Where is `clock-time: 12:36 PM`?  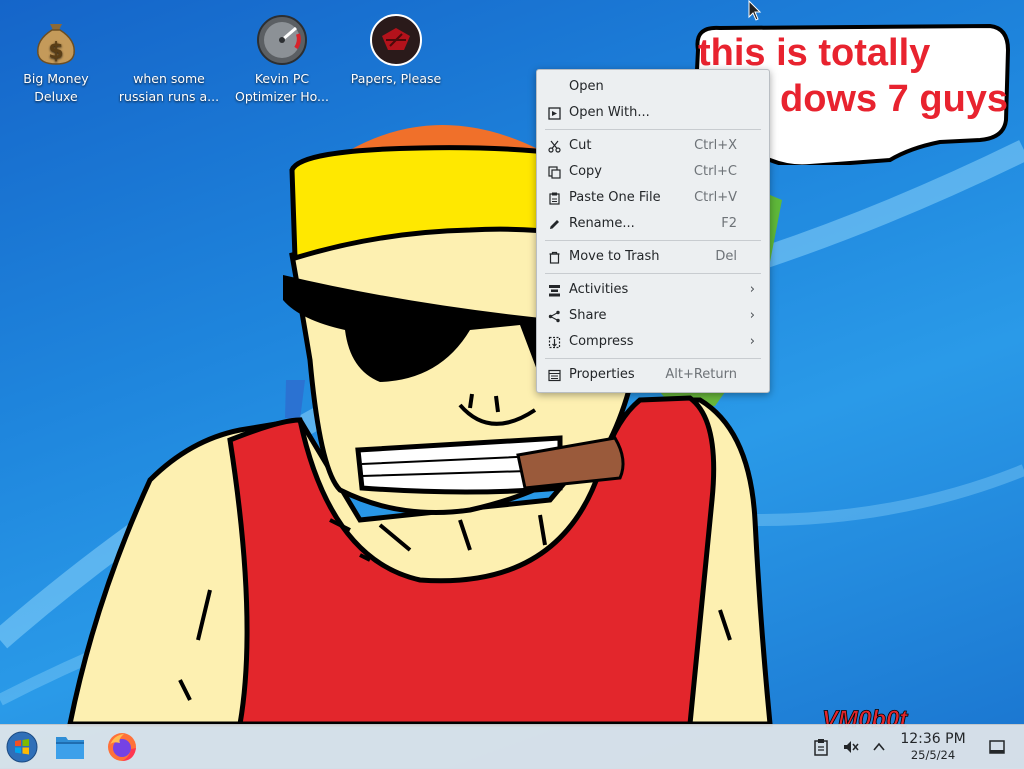 clock-time: 12:36 PM is located at coordinates (933, 739).